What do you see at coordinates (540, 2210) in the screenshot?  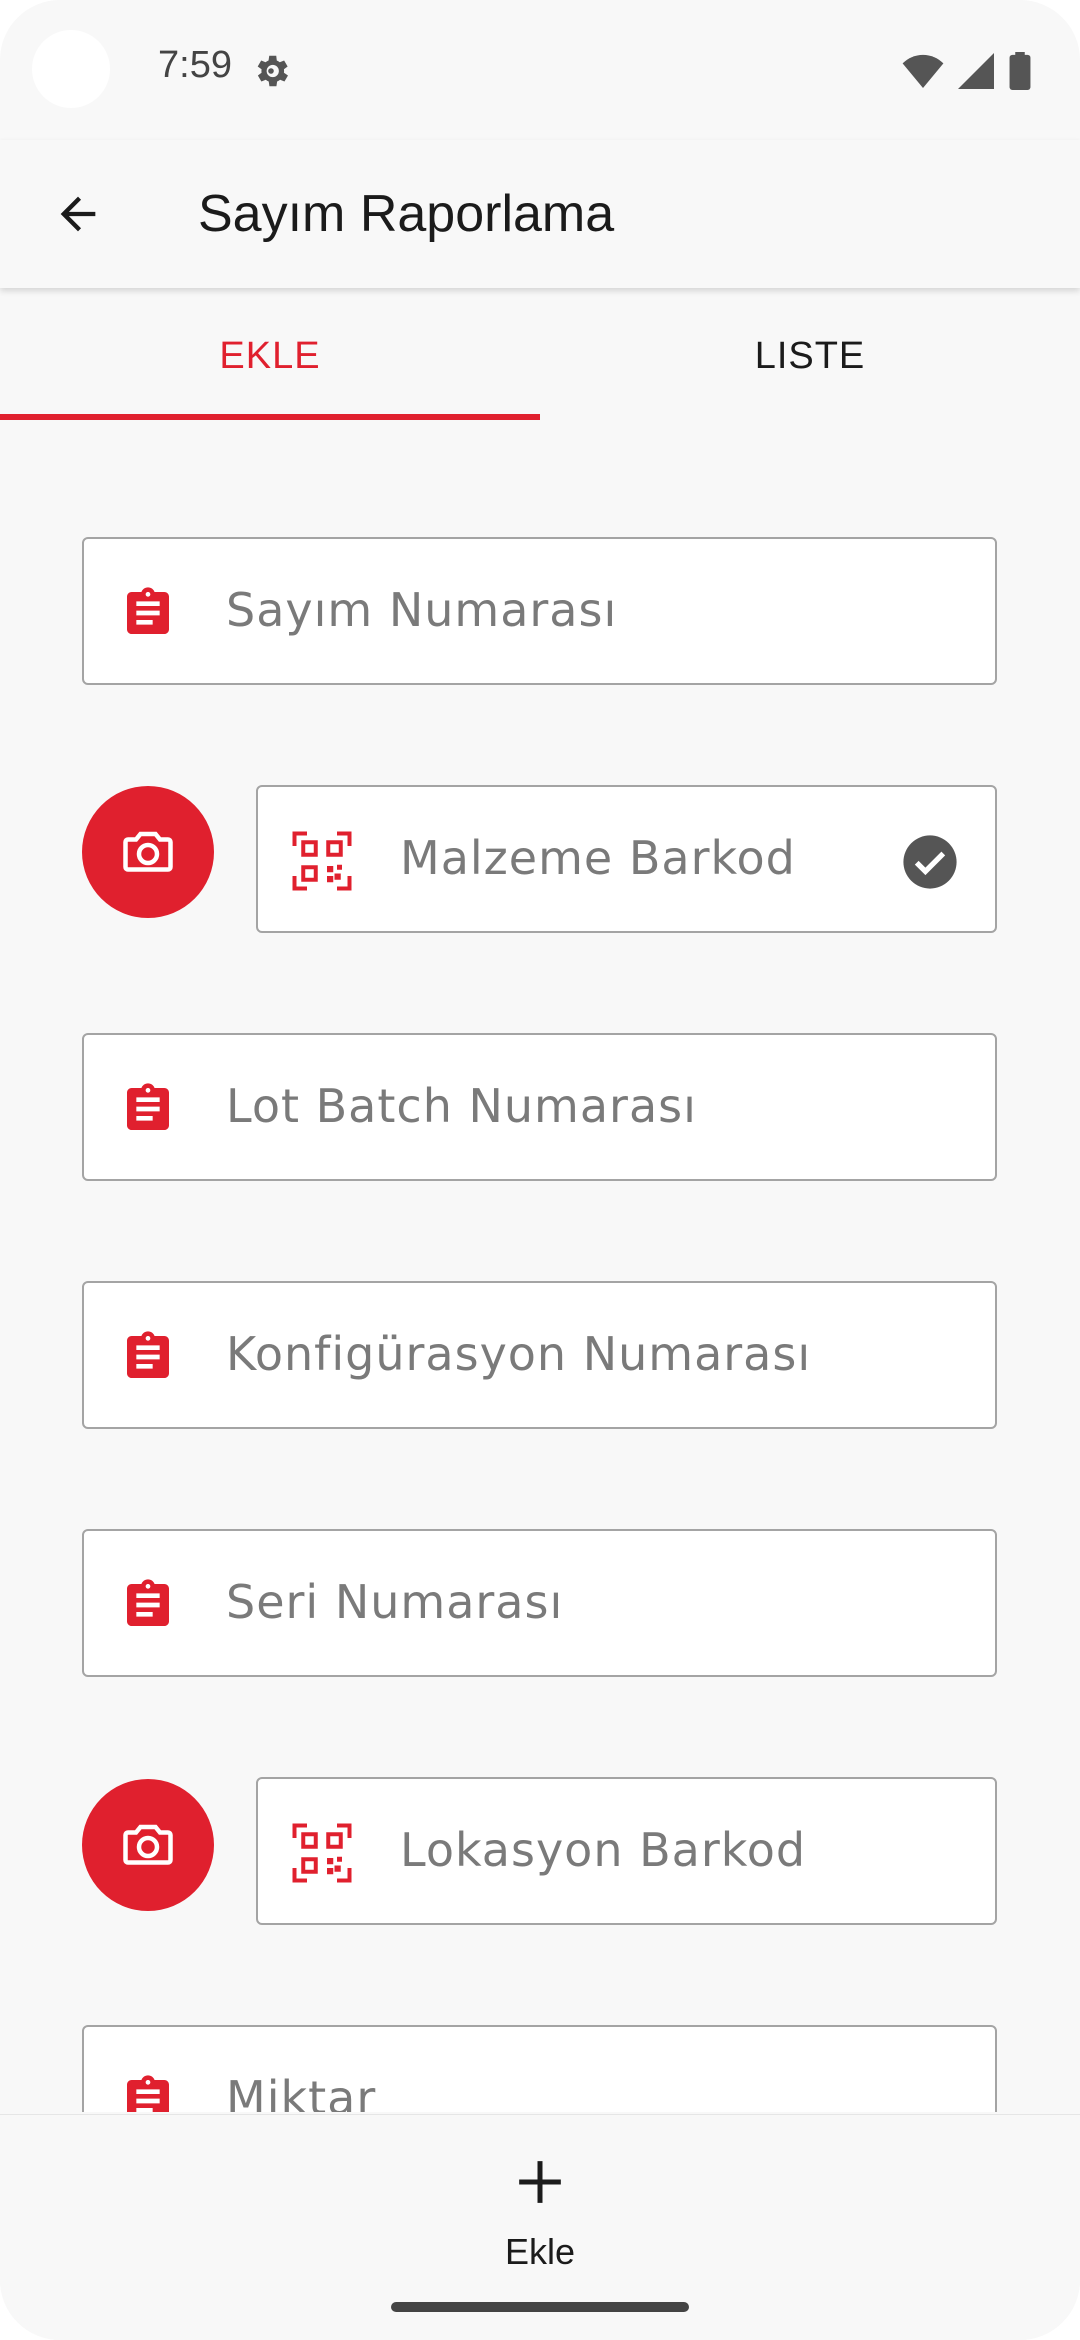 I see `add-button: Ekle` at bounding box center [540, 2210].